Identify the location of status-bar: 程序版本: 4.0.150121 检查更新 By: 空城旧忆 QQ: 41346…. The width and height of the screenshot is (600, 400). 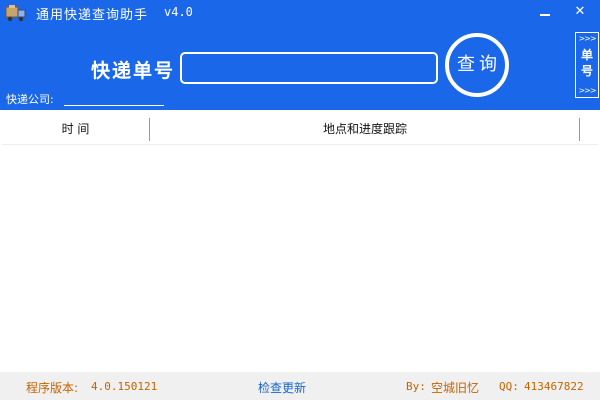
(300, 386).